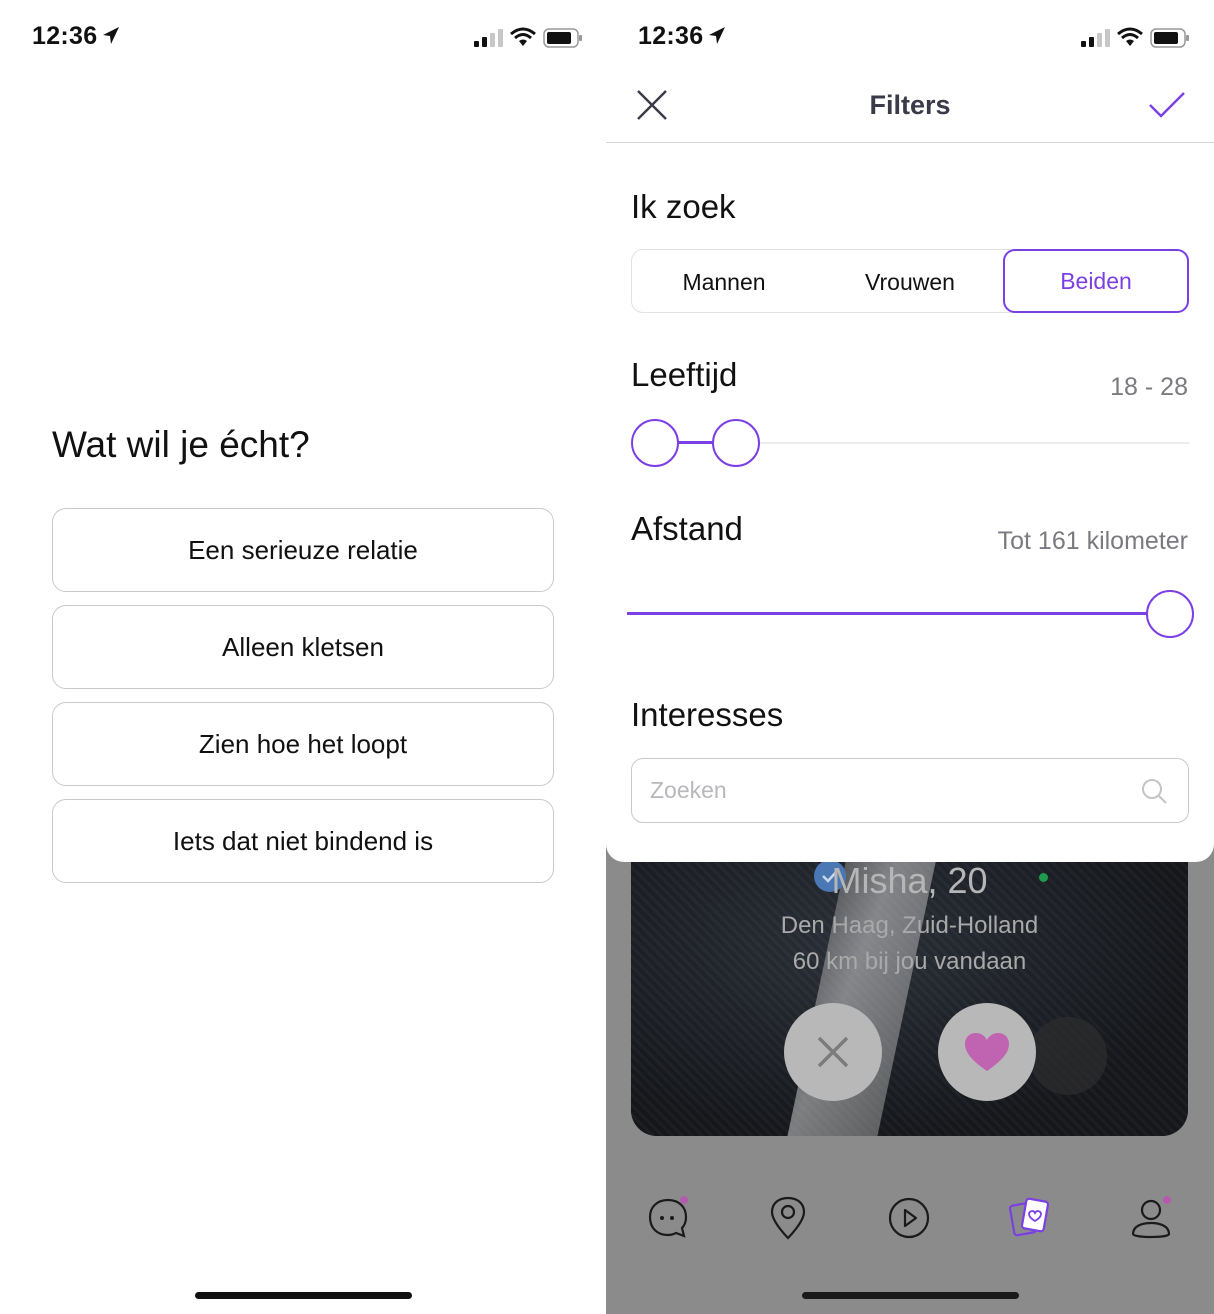  I want to click on segment-label: Vrouwen, so click(910, 281).